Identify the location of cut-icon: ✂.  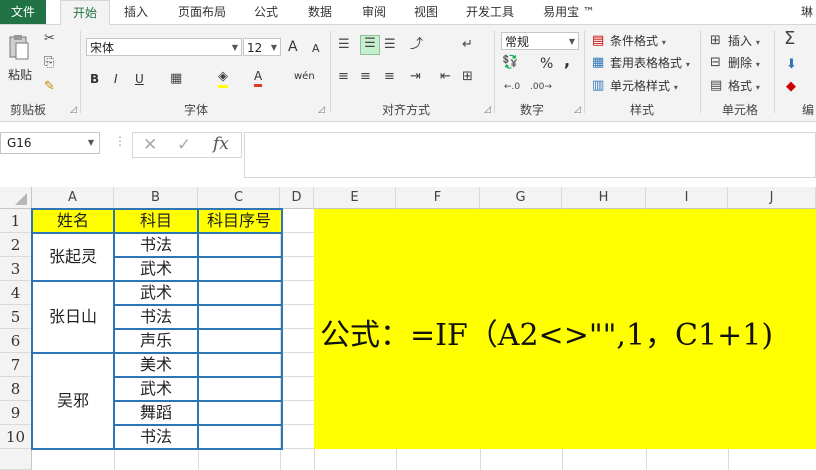
(49, 39).